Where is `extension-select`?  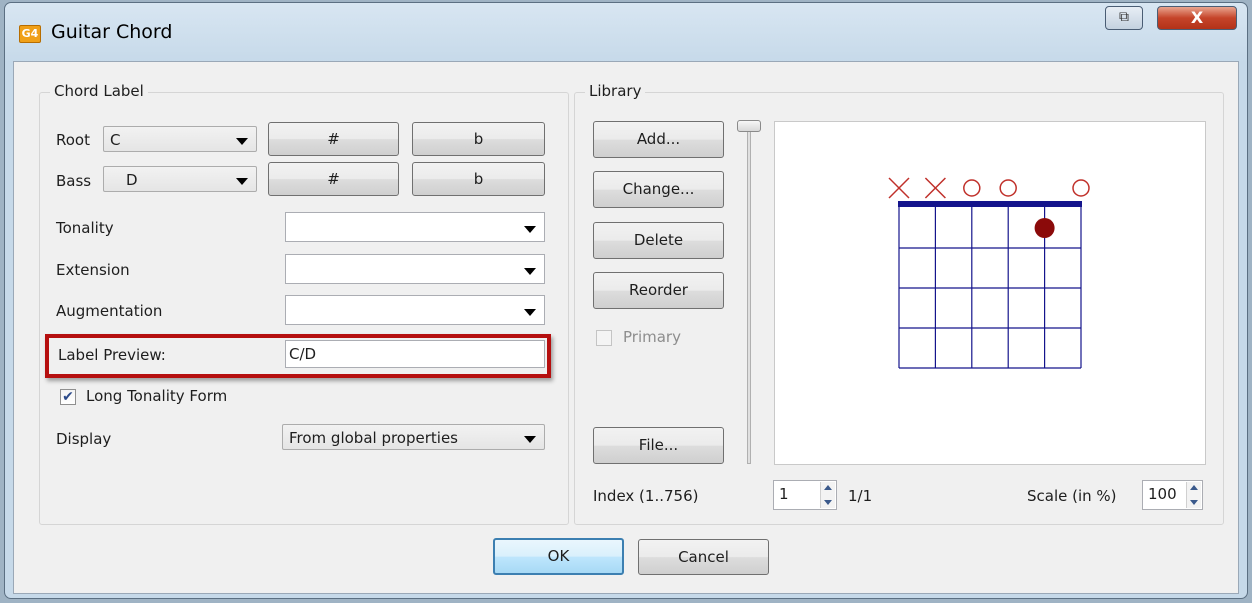 extension-select is located at coordinates (415, 269).